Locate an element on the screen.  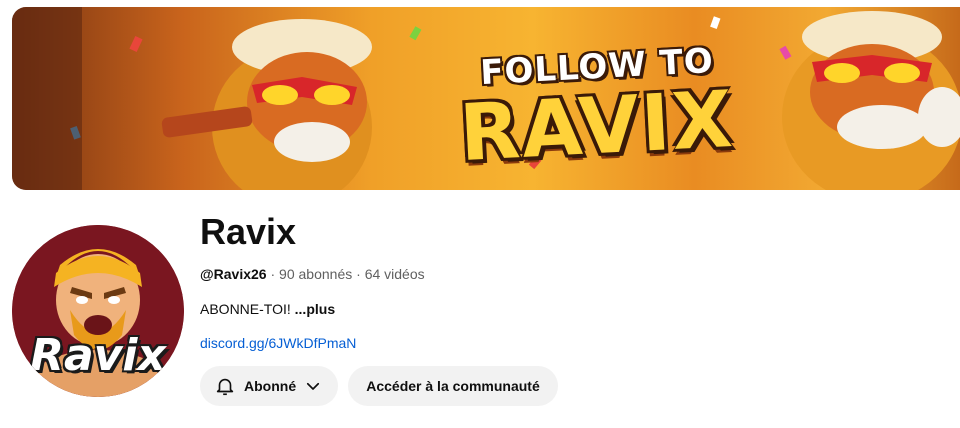
banner-title: FOLLOW TO RAVIX is located at coordinates (597, 110).